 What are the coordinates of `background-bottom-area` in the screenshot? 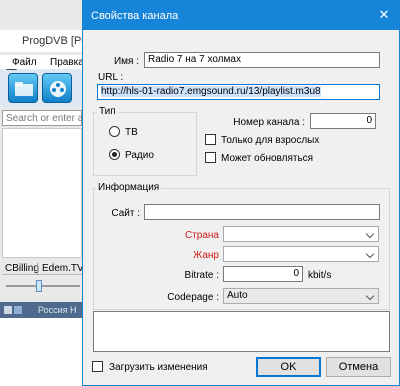 It's located at (41, 352).